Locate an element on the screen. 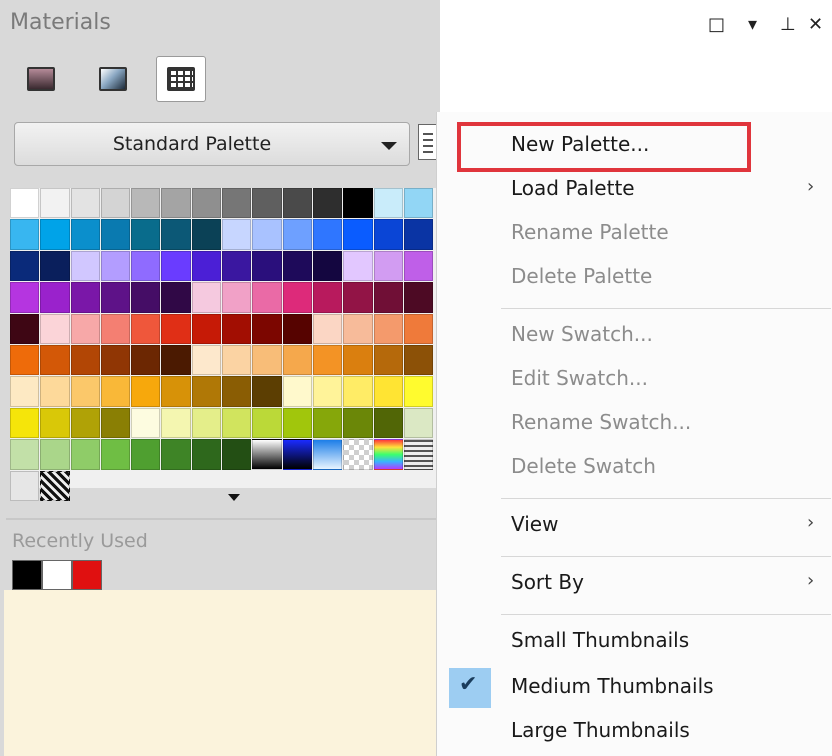  menu-item-small-thumbnails: Small Thumbnails is located at coordinates (600, 640).